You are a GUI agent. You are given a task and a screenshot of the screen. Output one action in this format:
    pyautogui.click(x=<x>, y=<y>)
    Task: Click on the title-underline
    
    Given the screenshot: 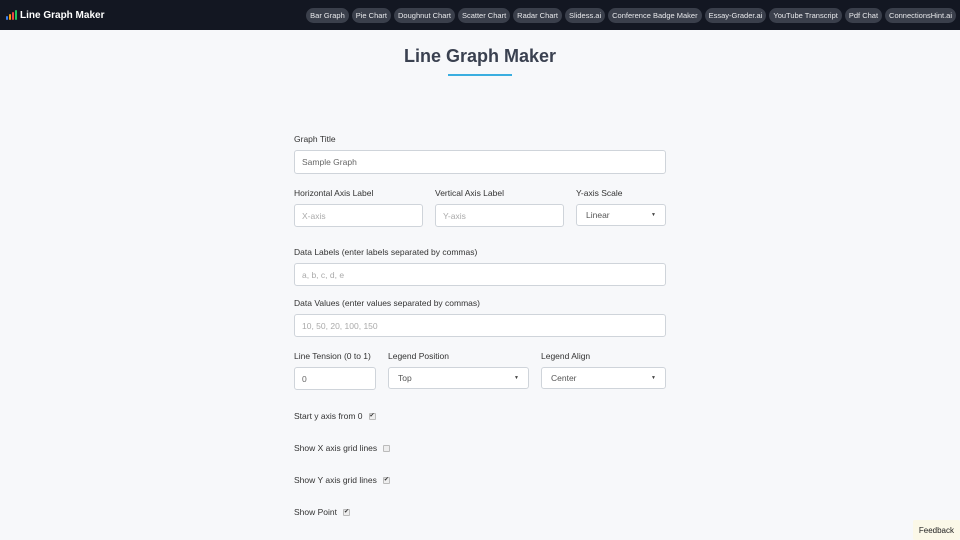 What is the action you would take?
    pyautogui.click(x=480, y=75)
    